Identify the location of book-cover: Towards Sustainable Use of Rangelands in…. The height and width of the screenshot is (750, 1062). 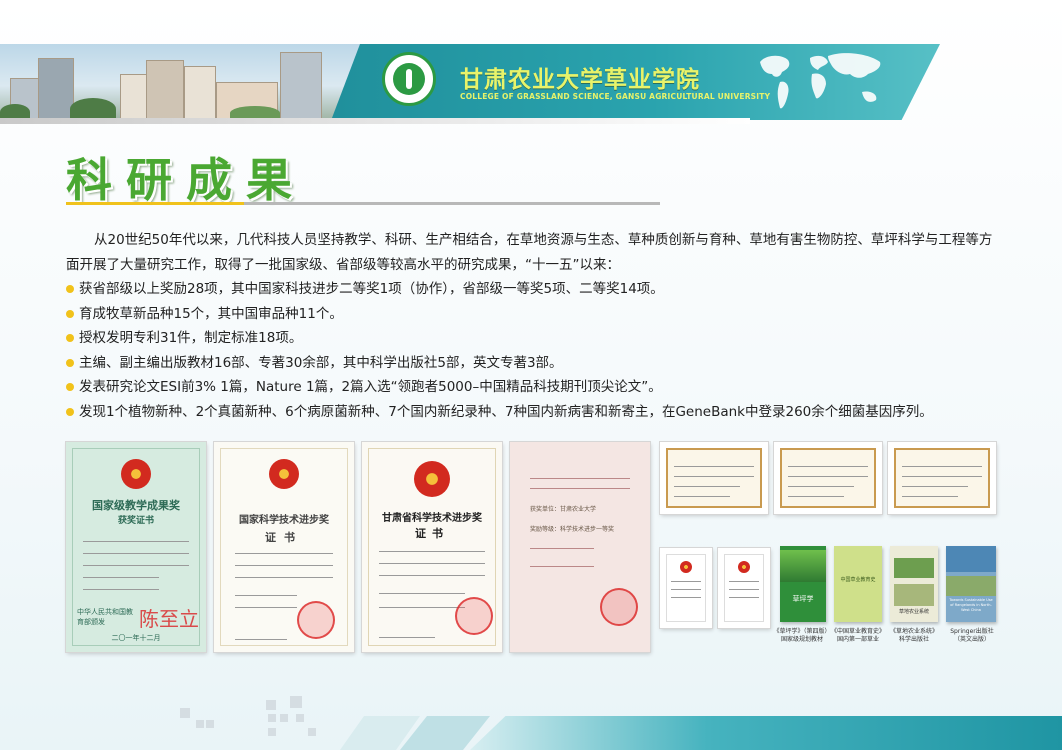
(971, 584).